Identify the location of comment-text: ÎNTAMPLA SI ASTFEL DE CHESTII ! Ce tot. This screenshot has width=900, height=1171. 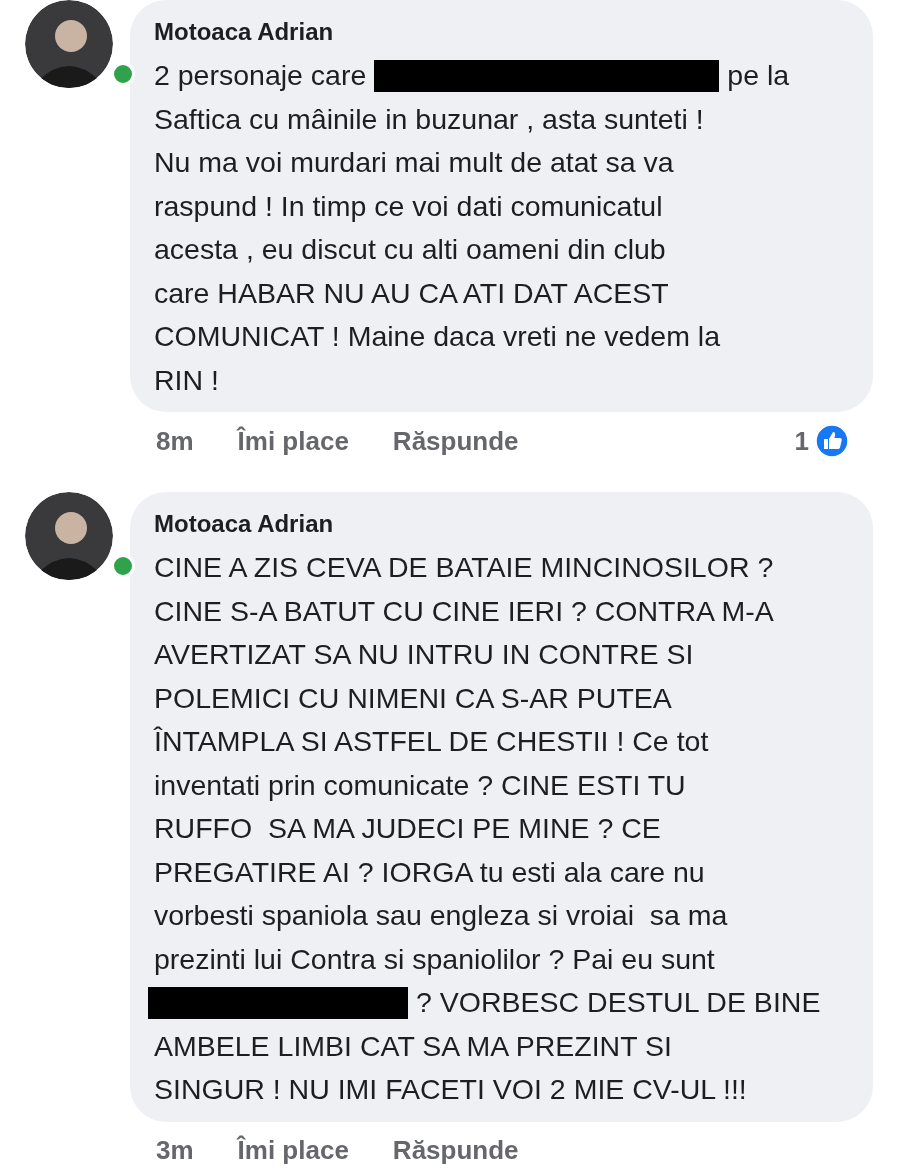
(431, 742).